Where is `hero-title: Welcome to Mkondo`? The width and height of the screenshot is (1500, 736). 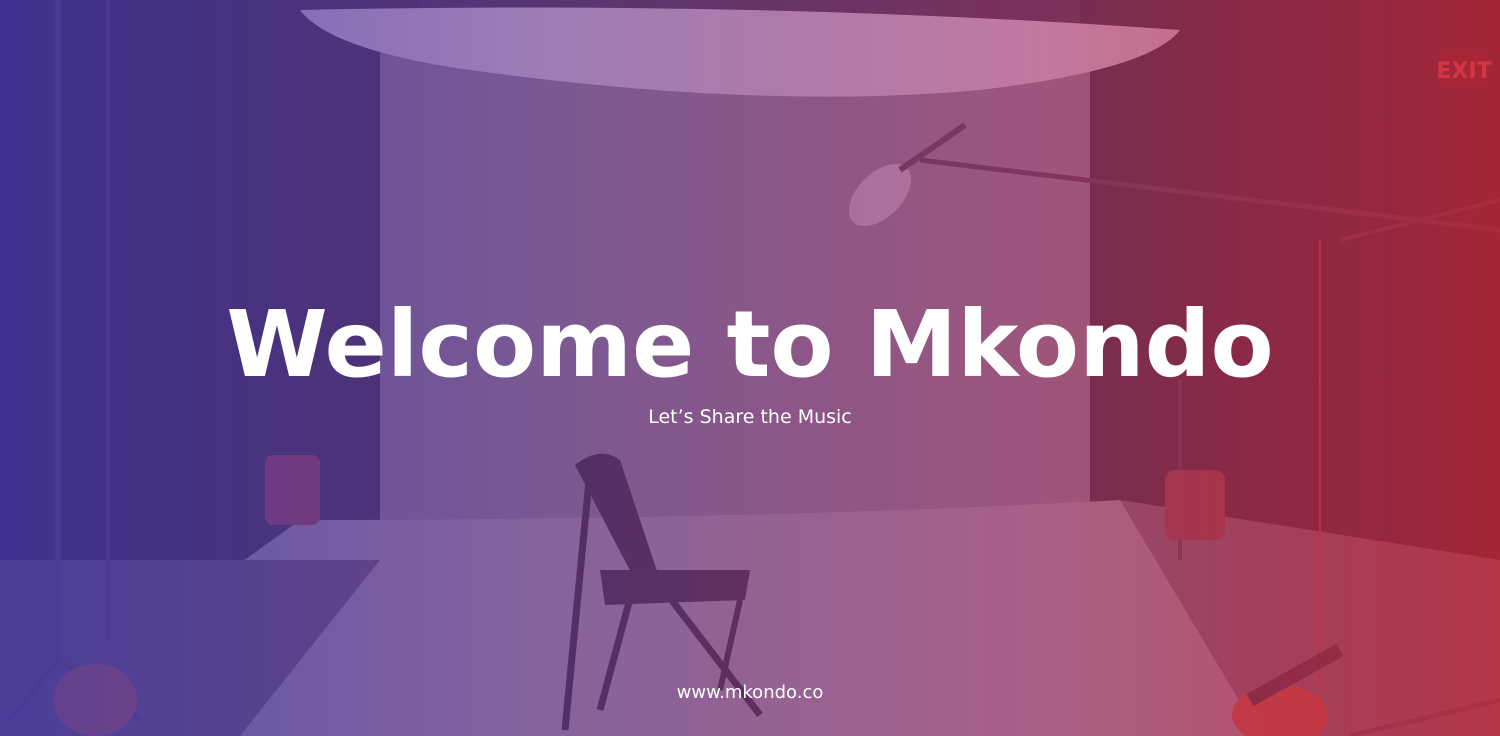 hero-title: Welcome to Mkondo is located at coordinates (750, 344).